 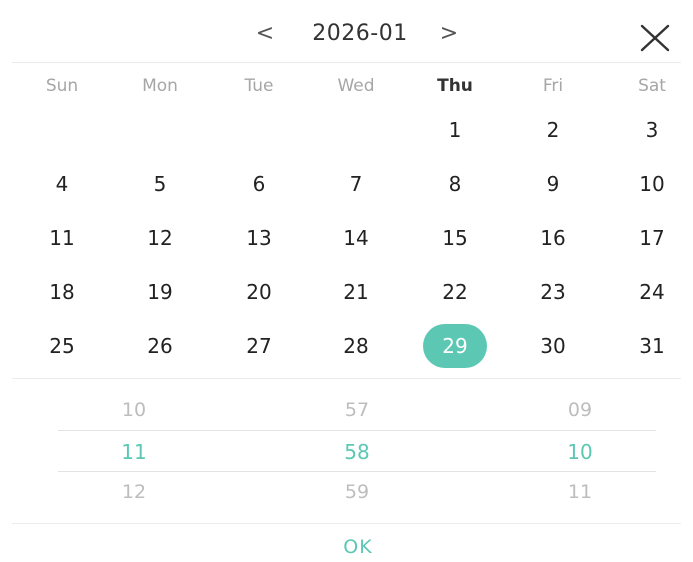 What do you see at coordinates (62, 238) in the screenshot?
I see `day-cell: 11` at bounding box center [62, 238].